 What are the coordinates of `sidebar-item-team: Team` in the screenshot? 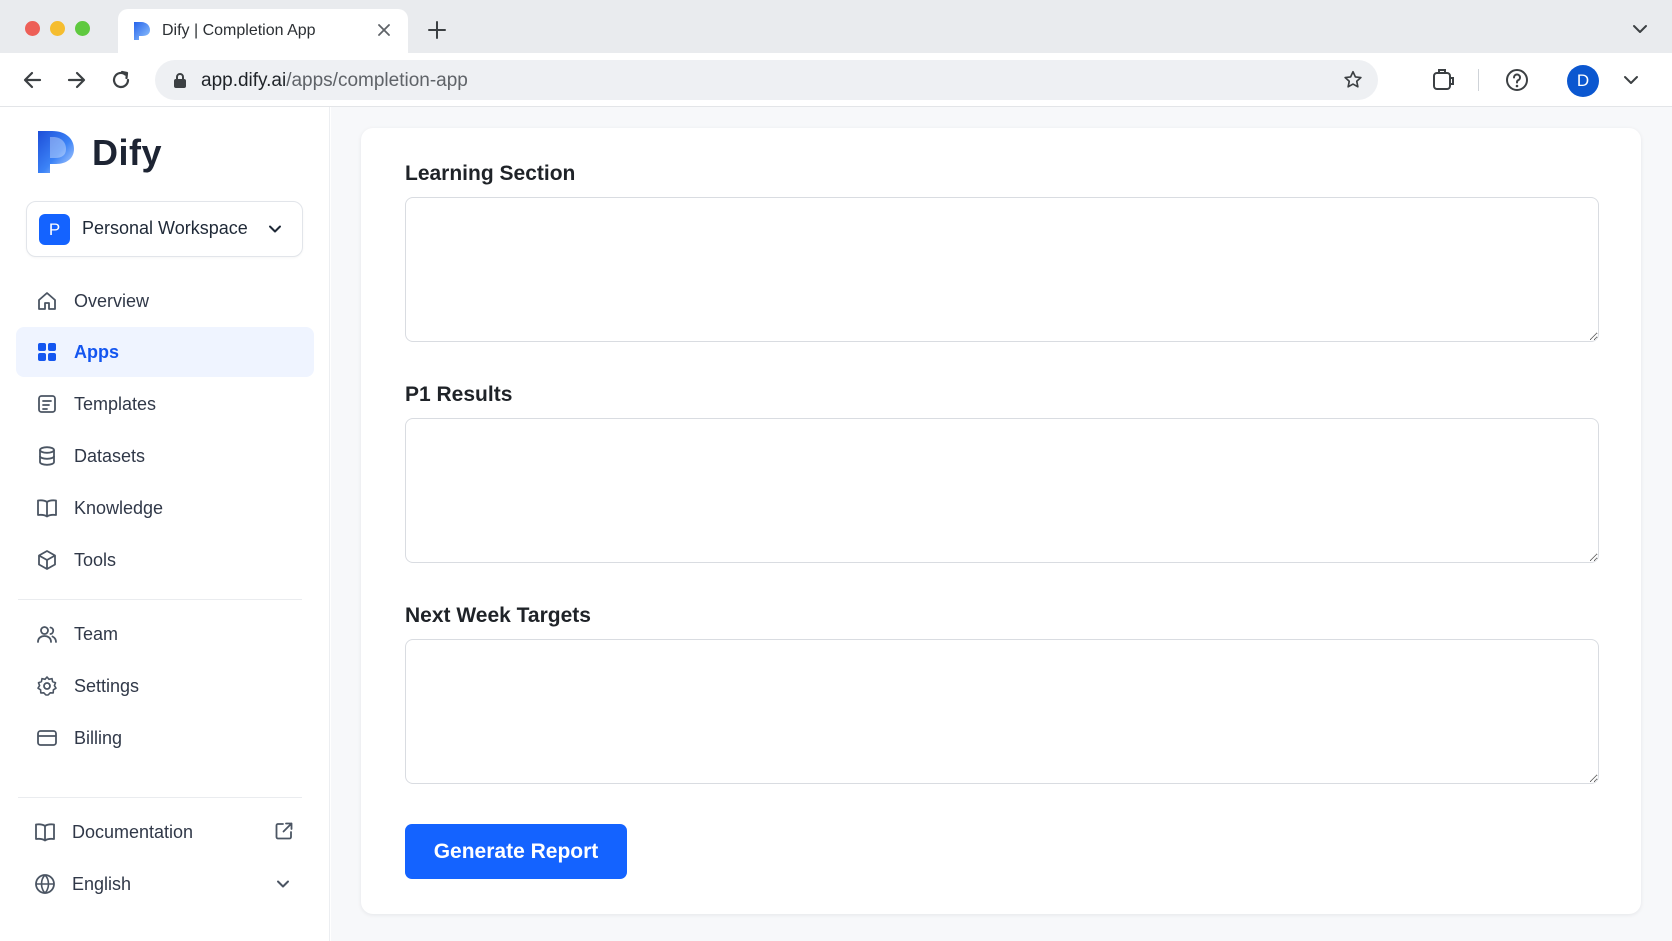 It's located at (165, 634).